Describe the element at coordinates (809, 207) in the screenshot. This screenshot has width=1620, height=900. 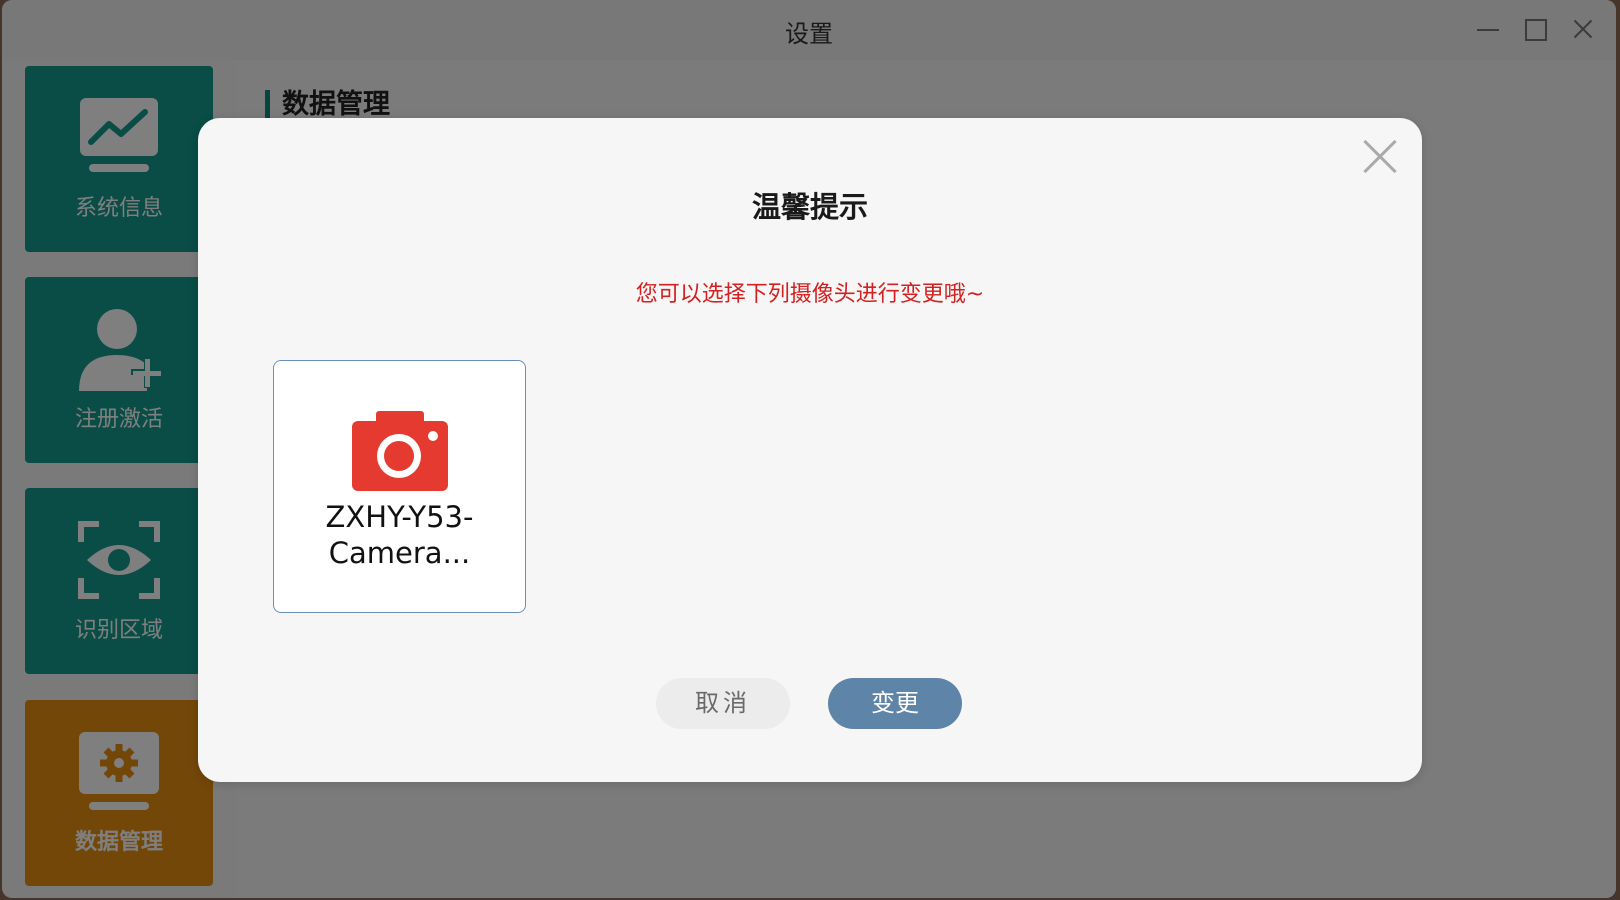
I see `dialog-title: 温馨提示` at that location.